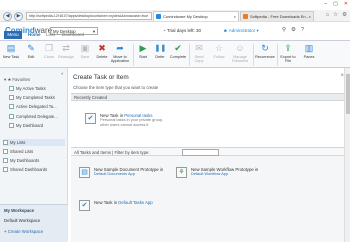  I want to click on recently-created-header: Recently Created, so click(209, 97).